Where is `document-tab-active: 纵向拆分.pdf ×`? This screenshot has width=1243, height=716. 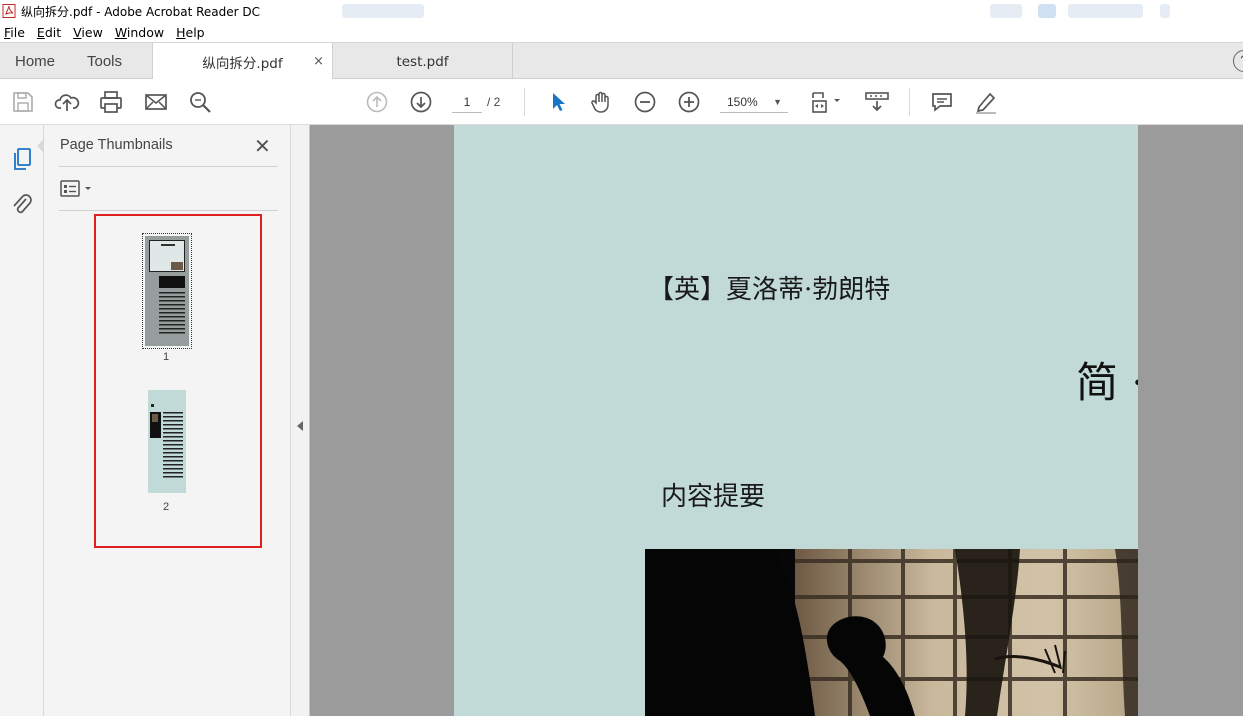
document-tab-active: 纵向拆分.pdf × is located at coordinates (242, 61).